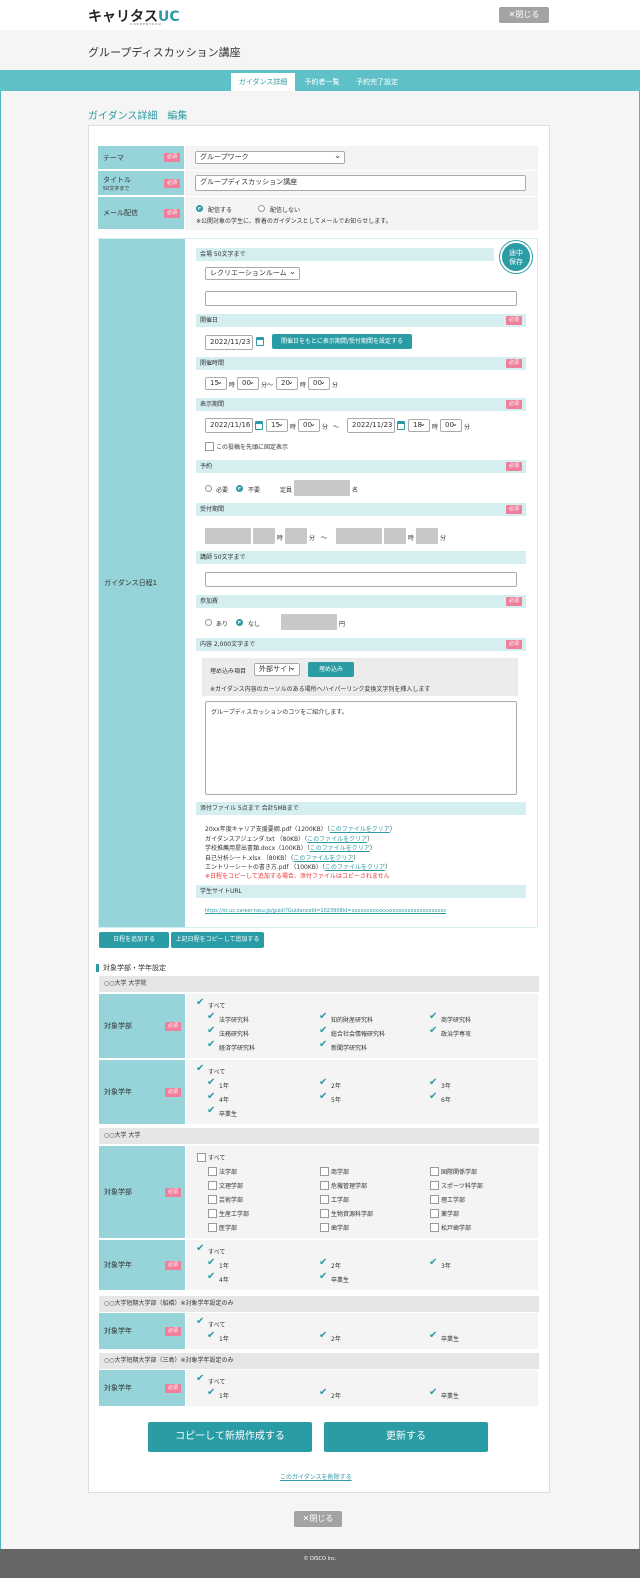 The width and height of the screenshot is (640, 1578). Describe the element at coordinates (450, 1227) in the screenshot. I see `checkbox-item: 松戸歯学部` at that location.